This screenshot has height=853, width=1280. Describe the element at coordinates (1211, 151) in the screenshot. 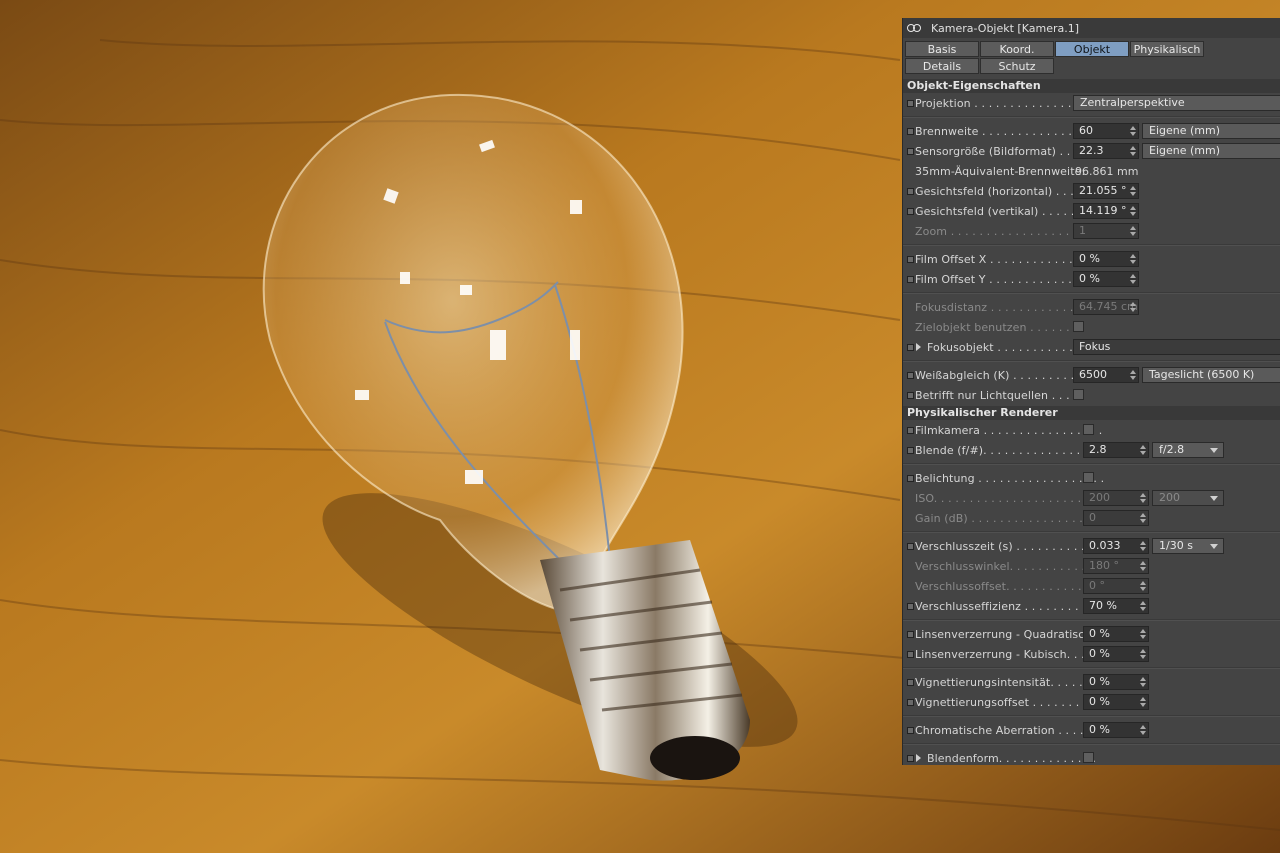

I see `sensor-size-preset-dropdown: Eigene (mm)` at that location.